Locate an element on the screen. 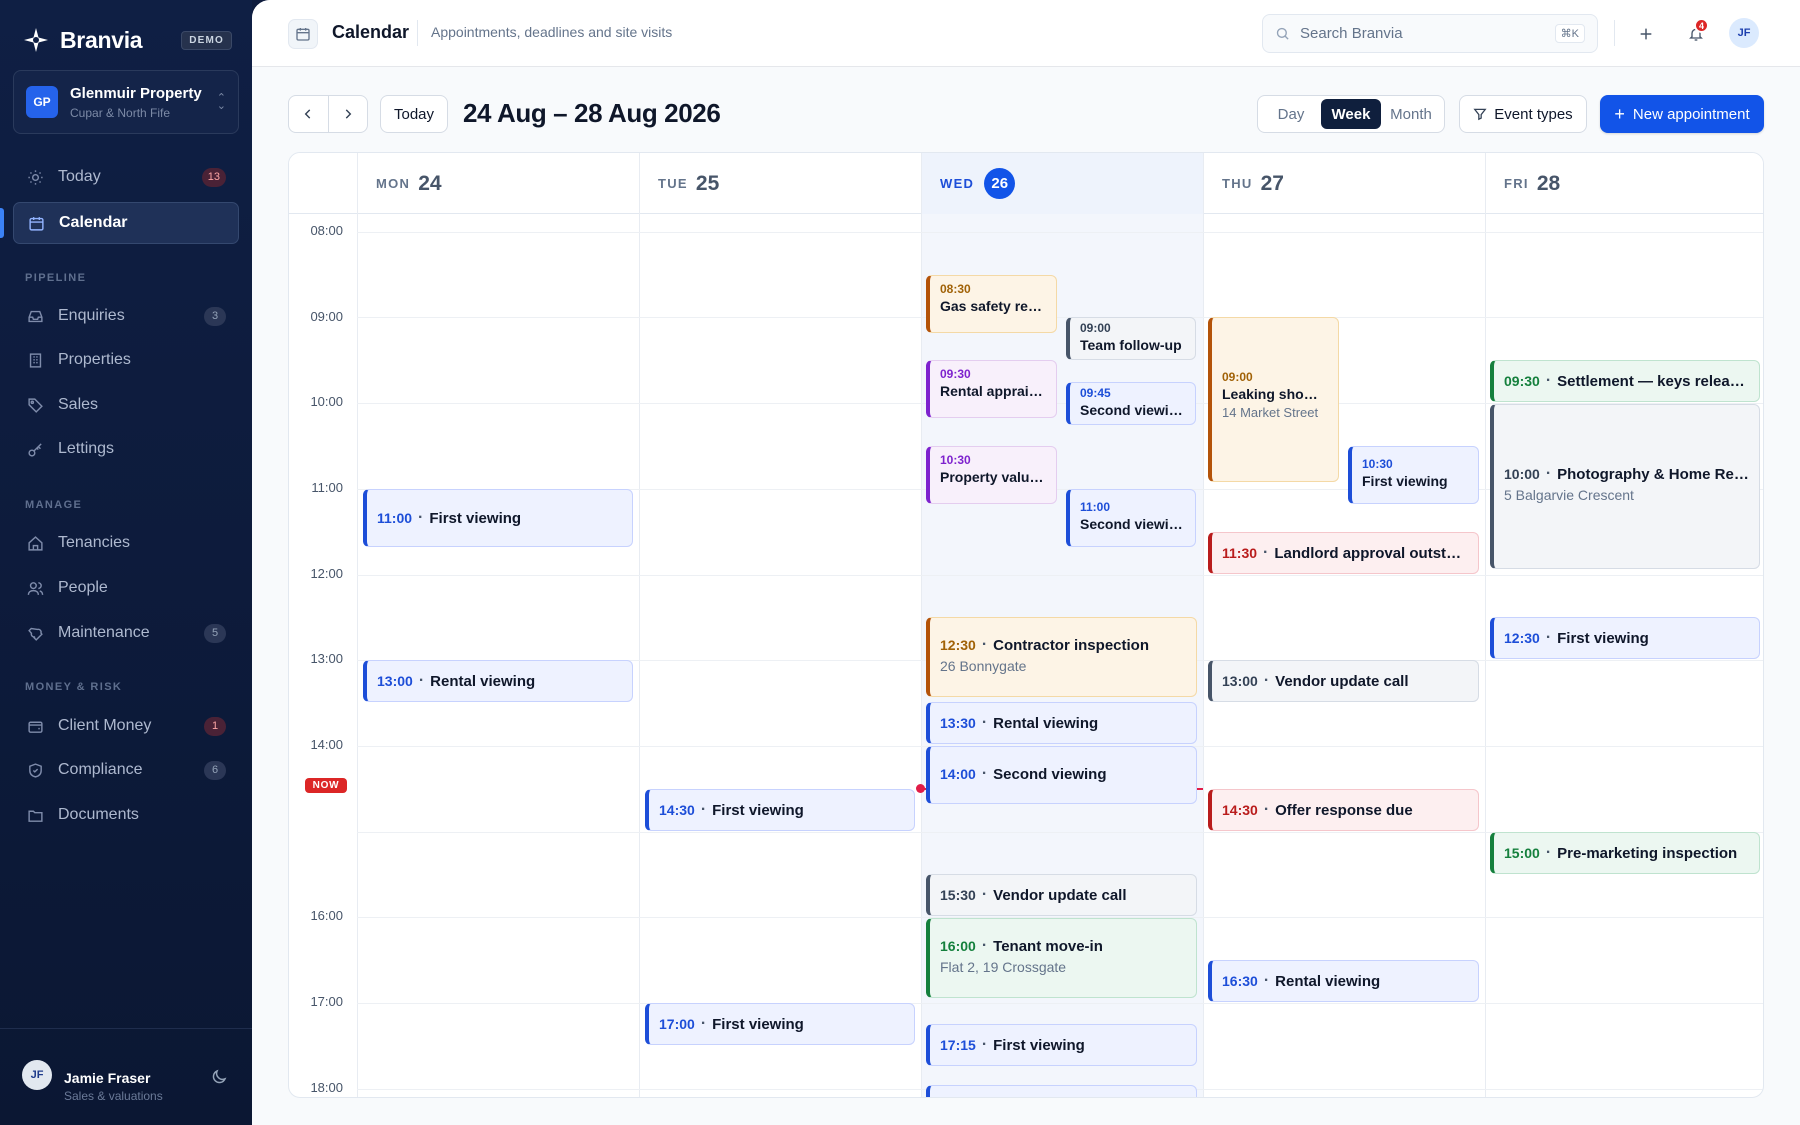  event-card: 09:45 Second viewing is located at coordinates (1131, 403).